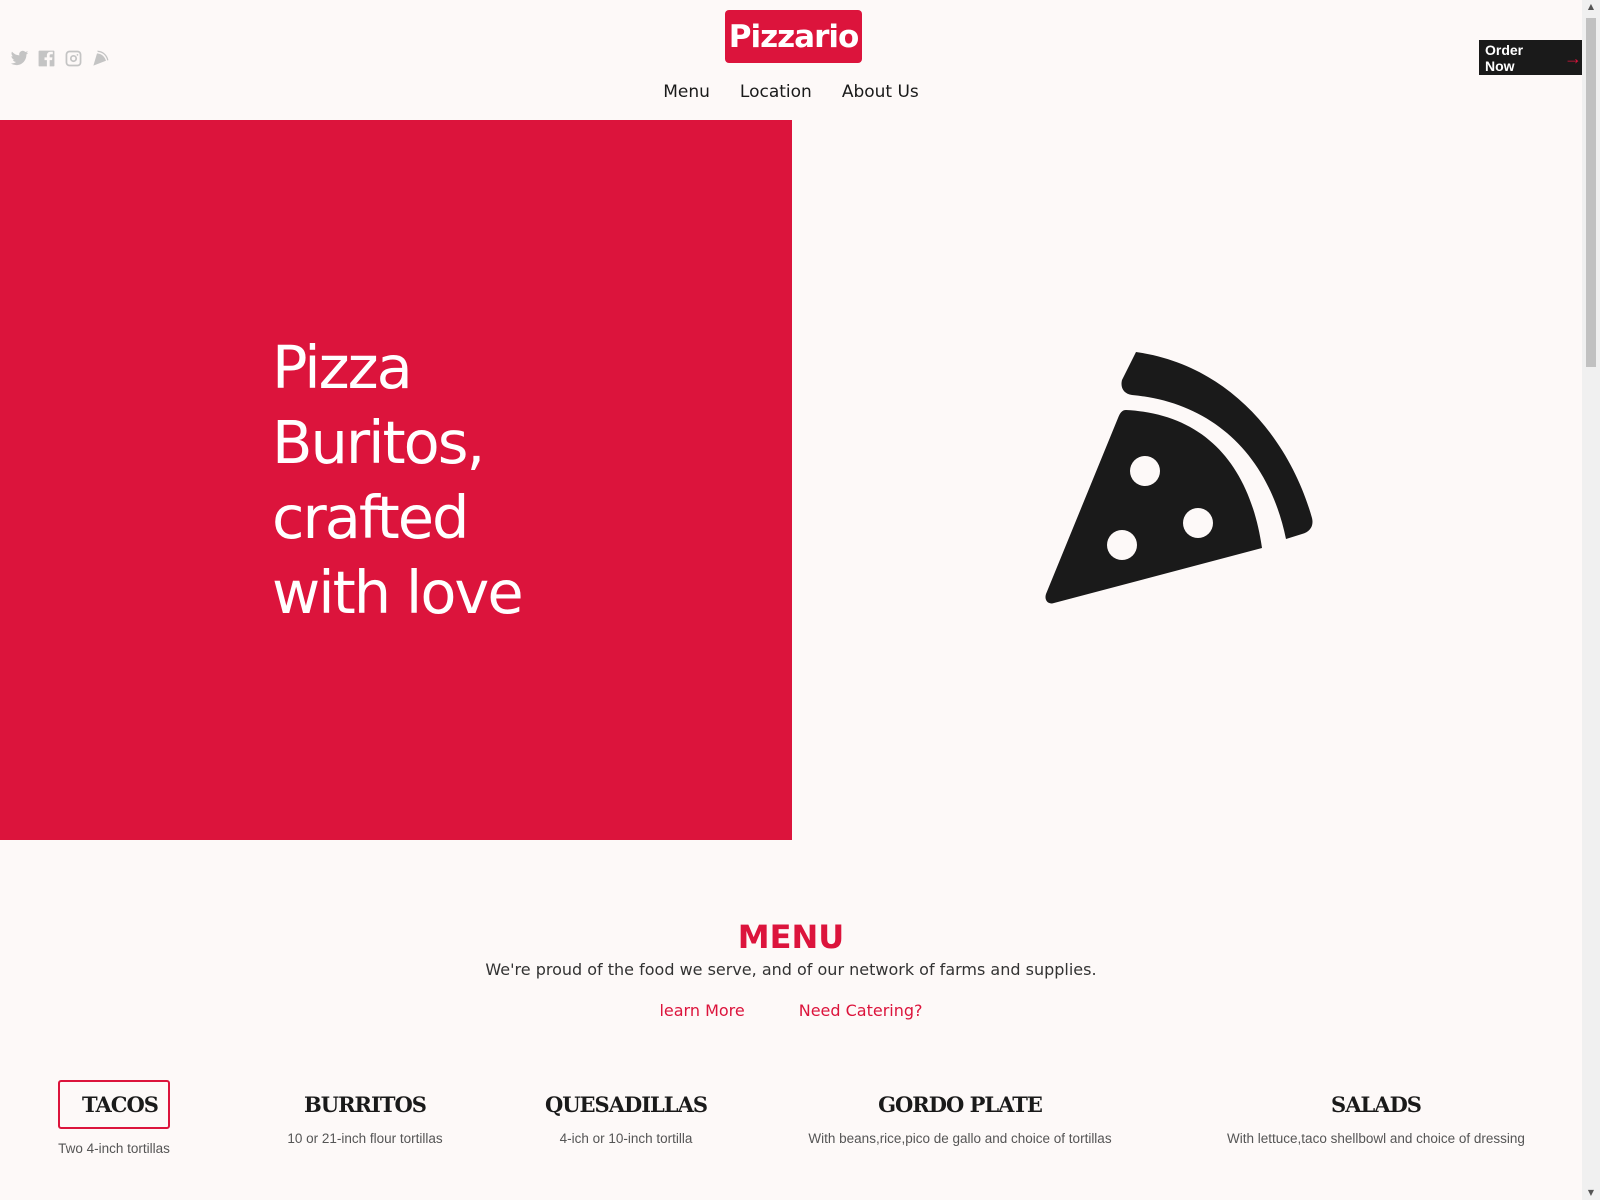 The image size is (1600, 1200). I want to click on hero-line: with love, so click(398, 592).